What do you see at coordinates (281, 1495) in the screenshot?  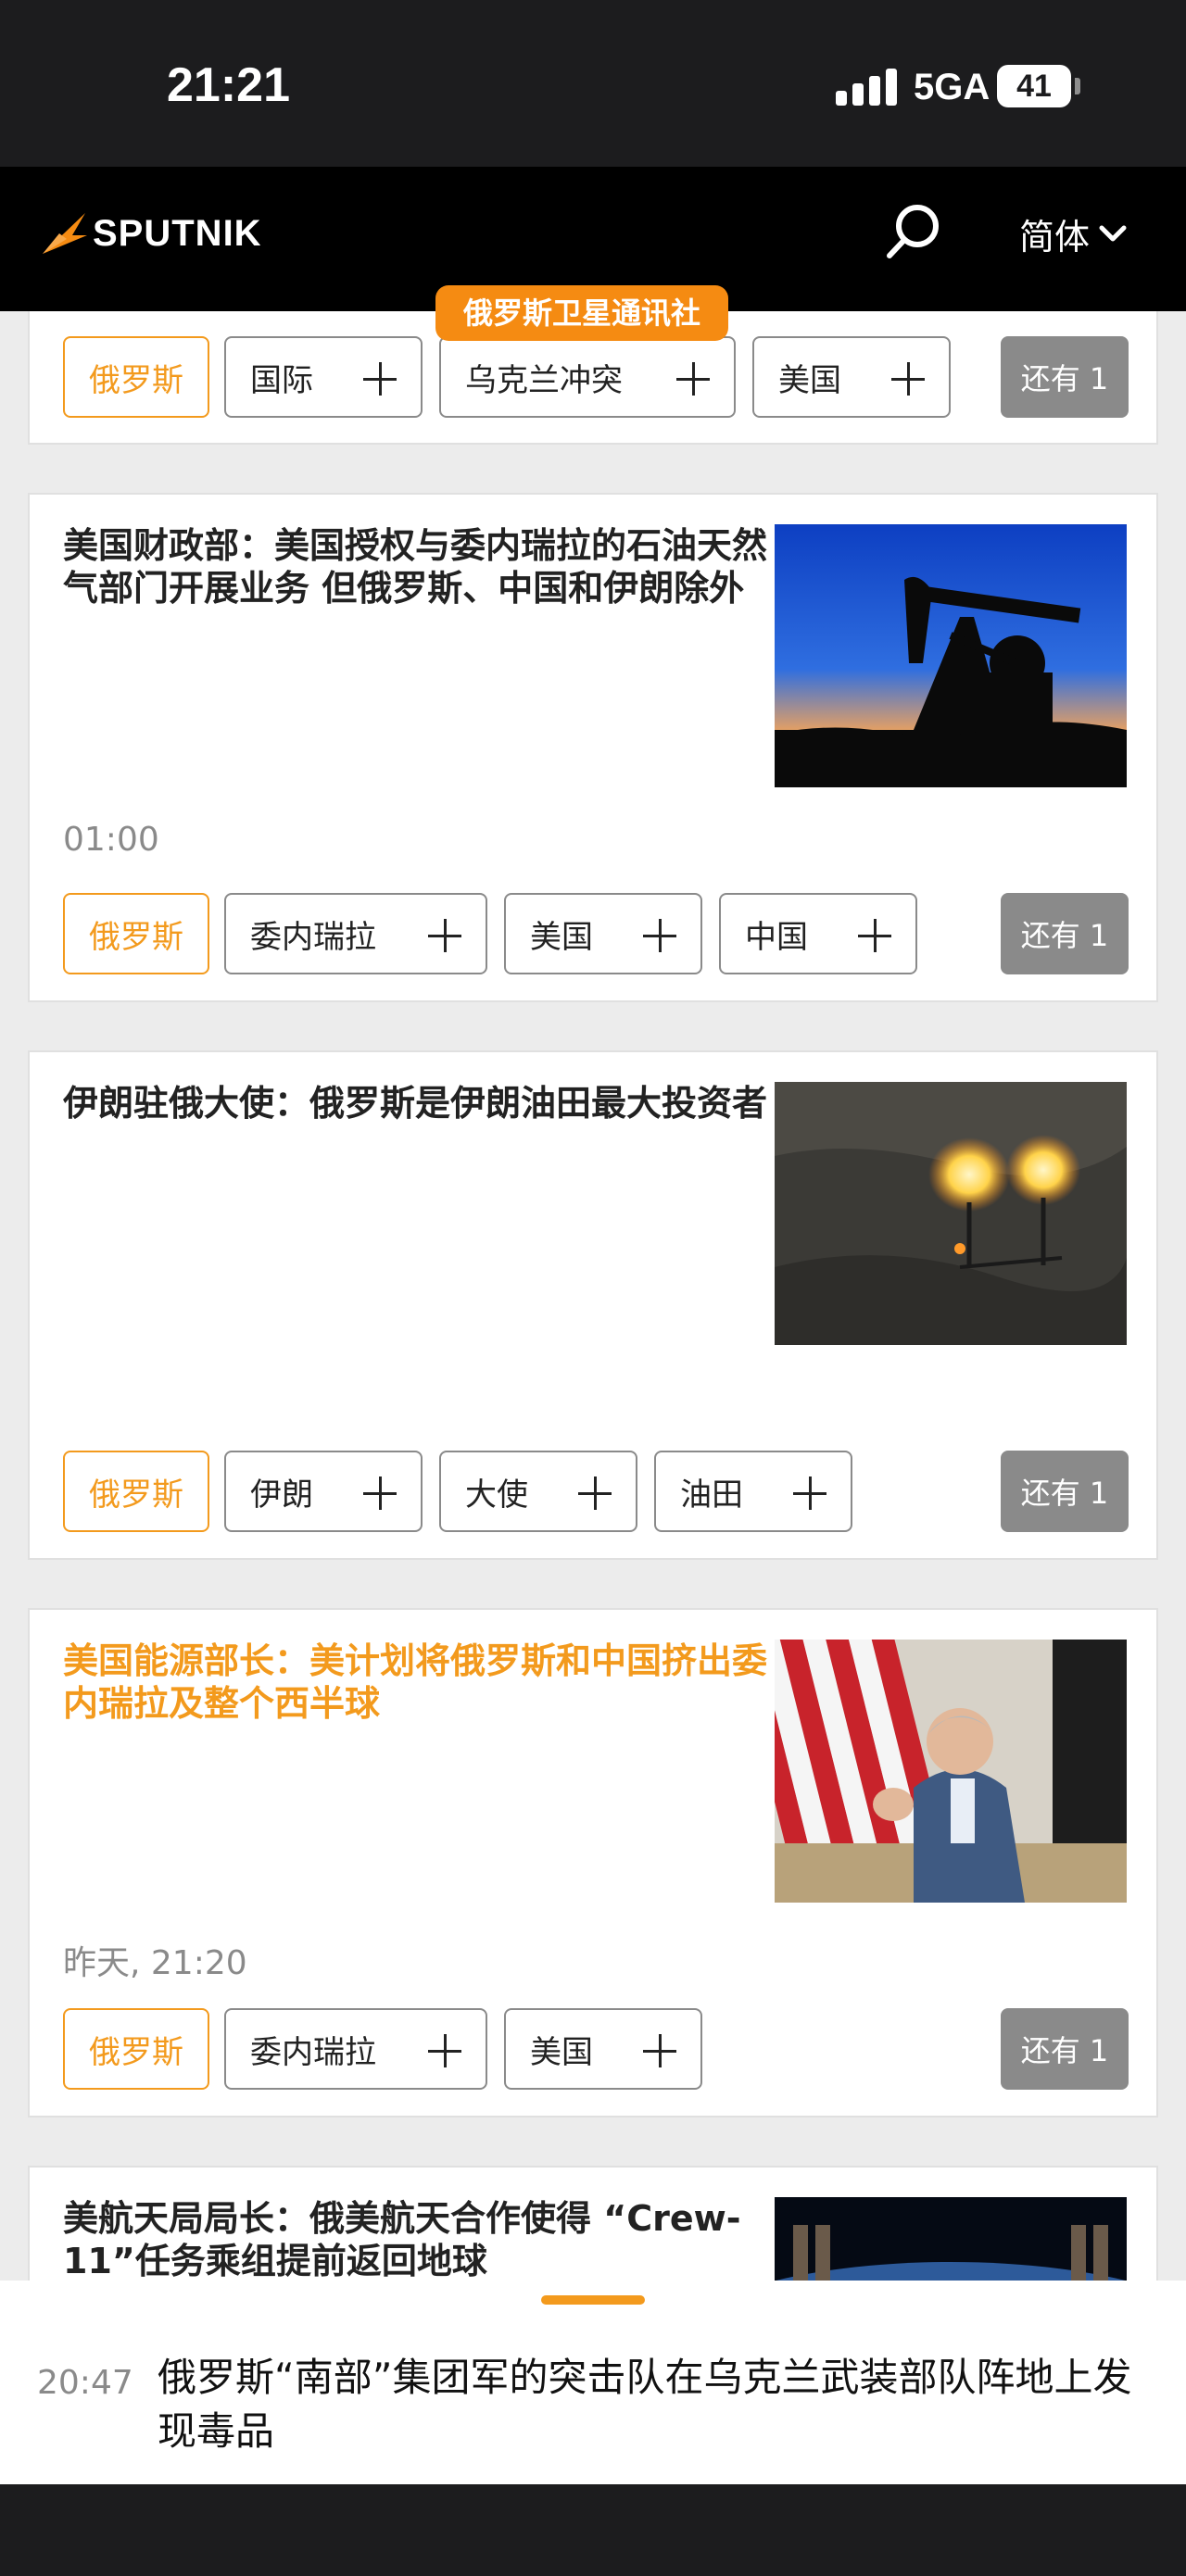 I see `tag-label: 伊朗` at bounding box center [281, 1495].